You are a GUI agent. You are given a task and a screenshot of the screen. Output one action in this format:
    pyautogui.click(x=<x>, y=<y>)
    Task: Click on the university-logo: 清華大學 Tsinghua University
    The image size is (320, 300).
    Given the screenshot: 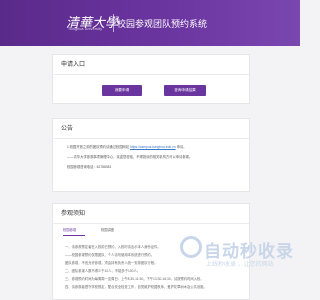 What is the action you would take?
    pyautogui.click(x=92, y=23)
    